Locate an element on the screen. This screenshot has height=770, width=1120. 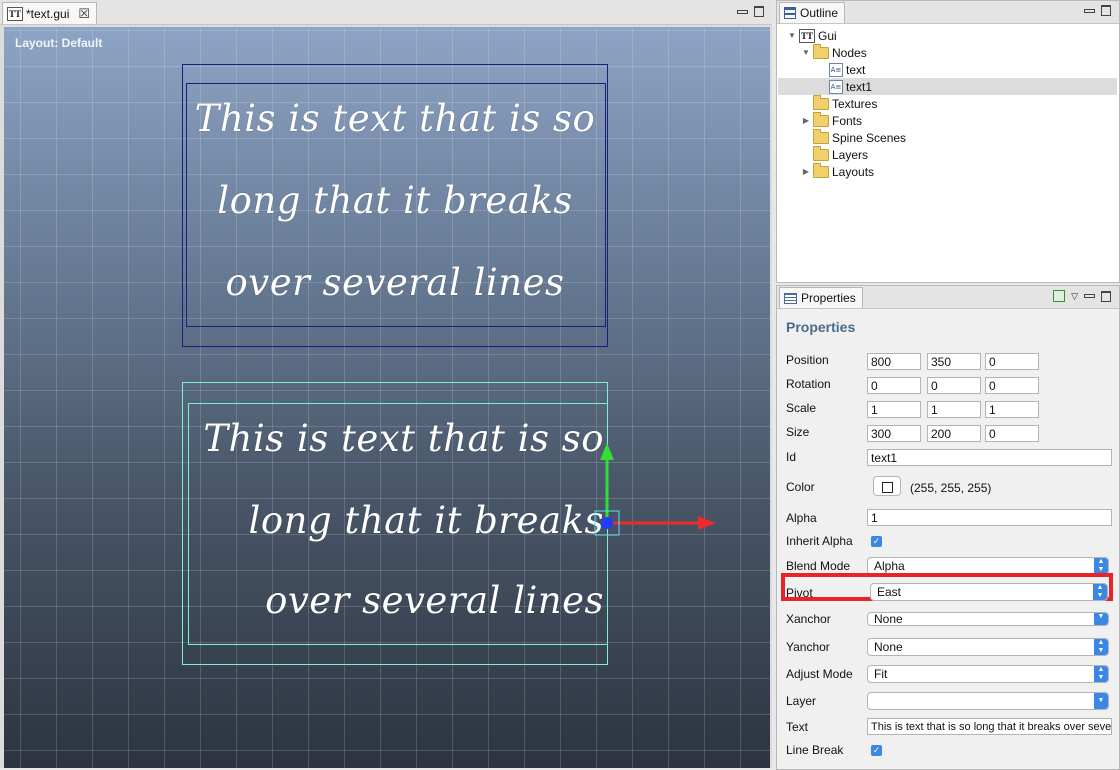
layer-label: Layer is located at coordinates (801, 701).